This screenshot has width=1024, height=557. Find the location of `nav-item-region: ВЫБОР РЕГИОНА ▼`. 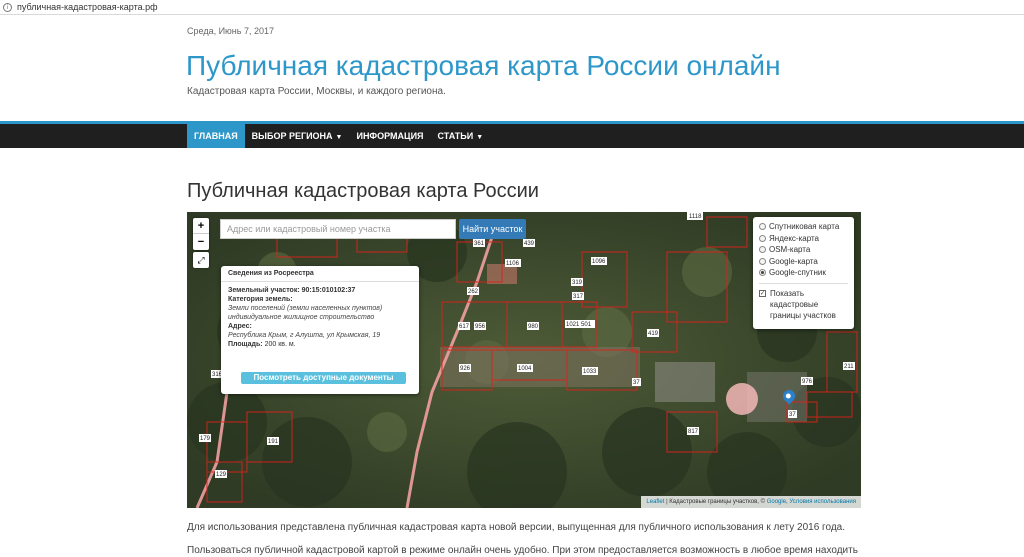

nav-item-region: ВЫБОР РЕГИОНА ▼ is located at coordinates (297, 136).